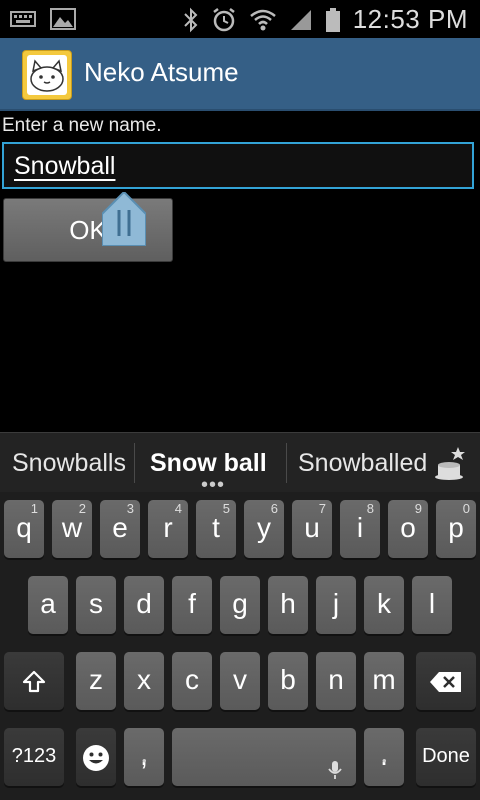 This screenshot has width=480, height=800. I want to click on key-p: p0, so click(456, 529).